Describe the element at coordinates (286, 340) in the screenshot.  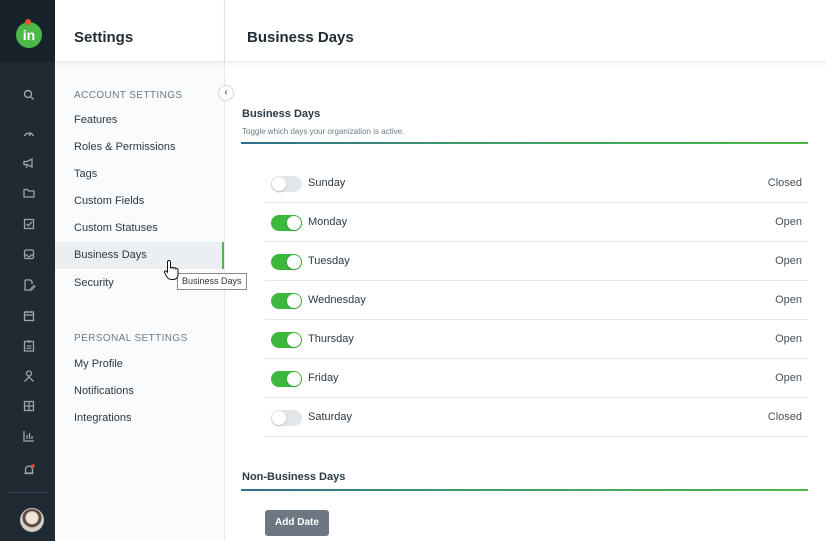
I see `day-toggle-thursday` at that location.